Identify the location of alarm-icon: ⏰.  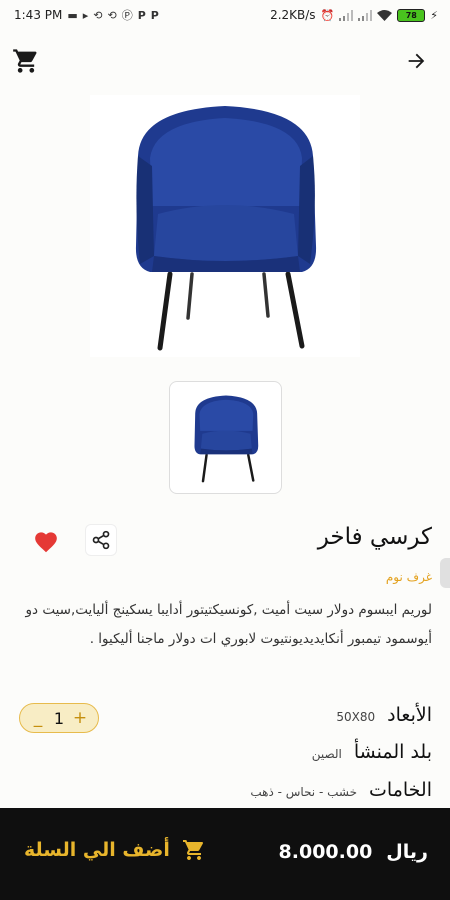
(327, 15).